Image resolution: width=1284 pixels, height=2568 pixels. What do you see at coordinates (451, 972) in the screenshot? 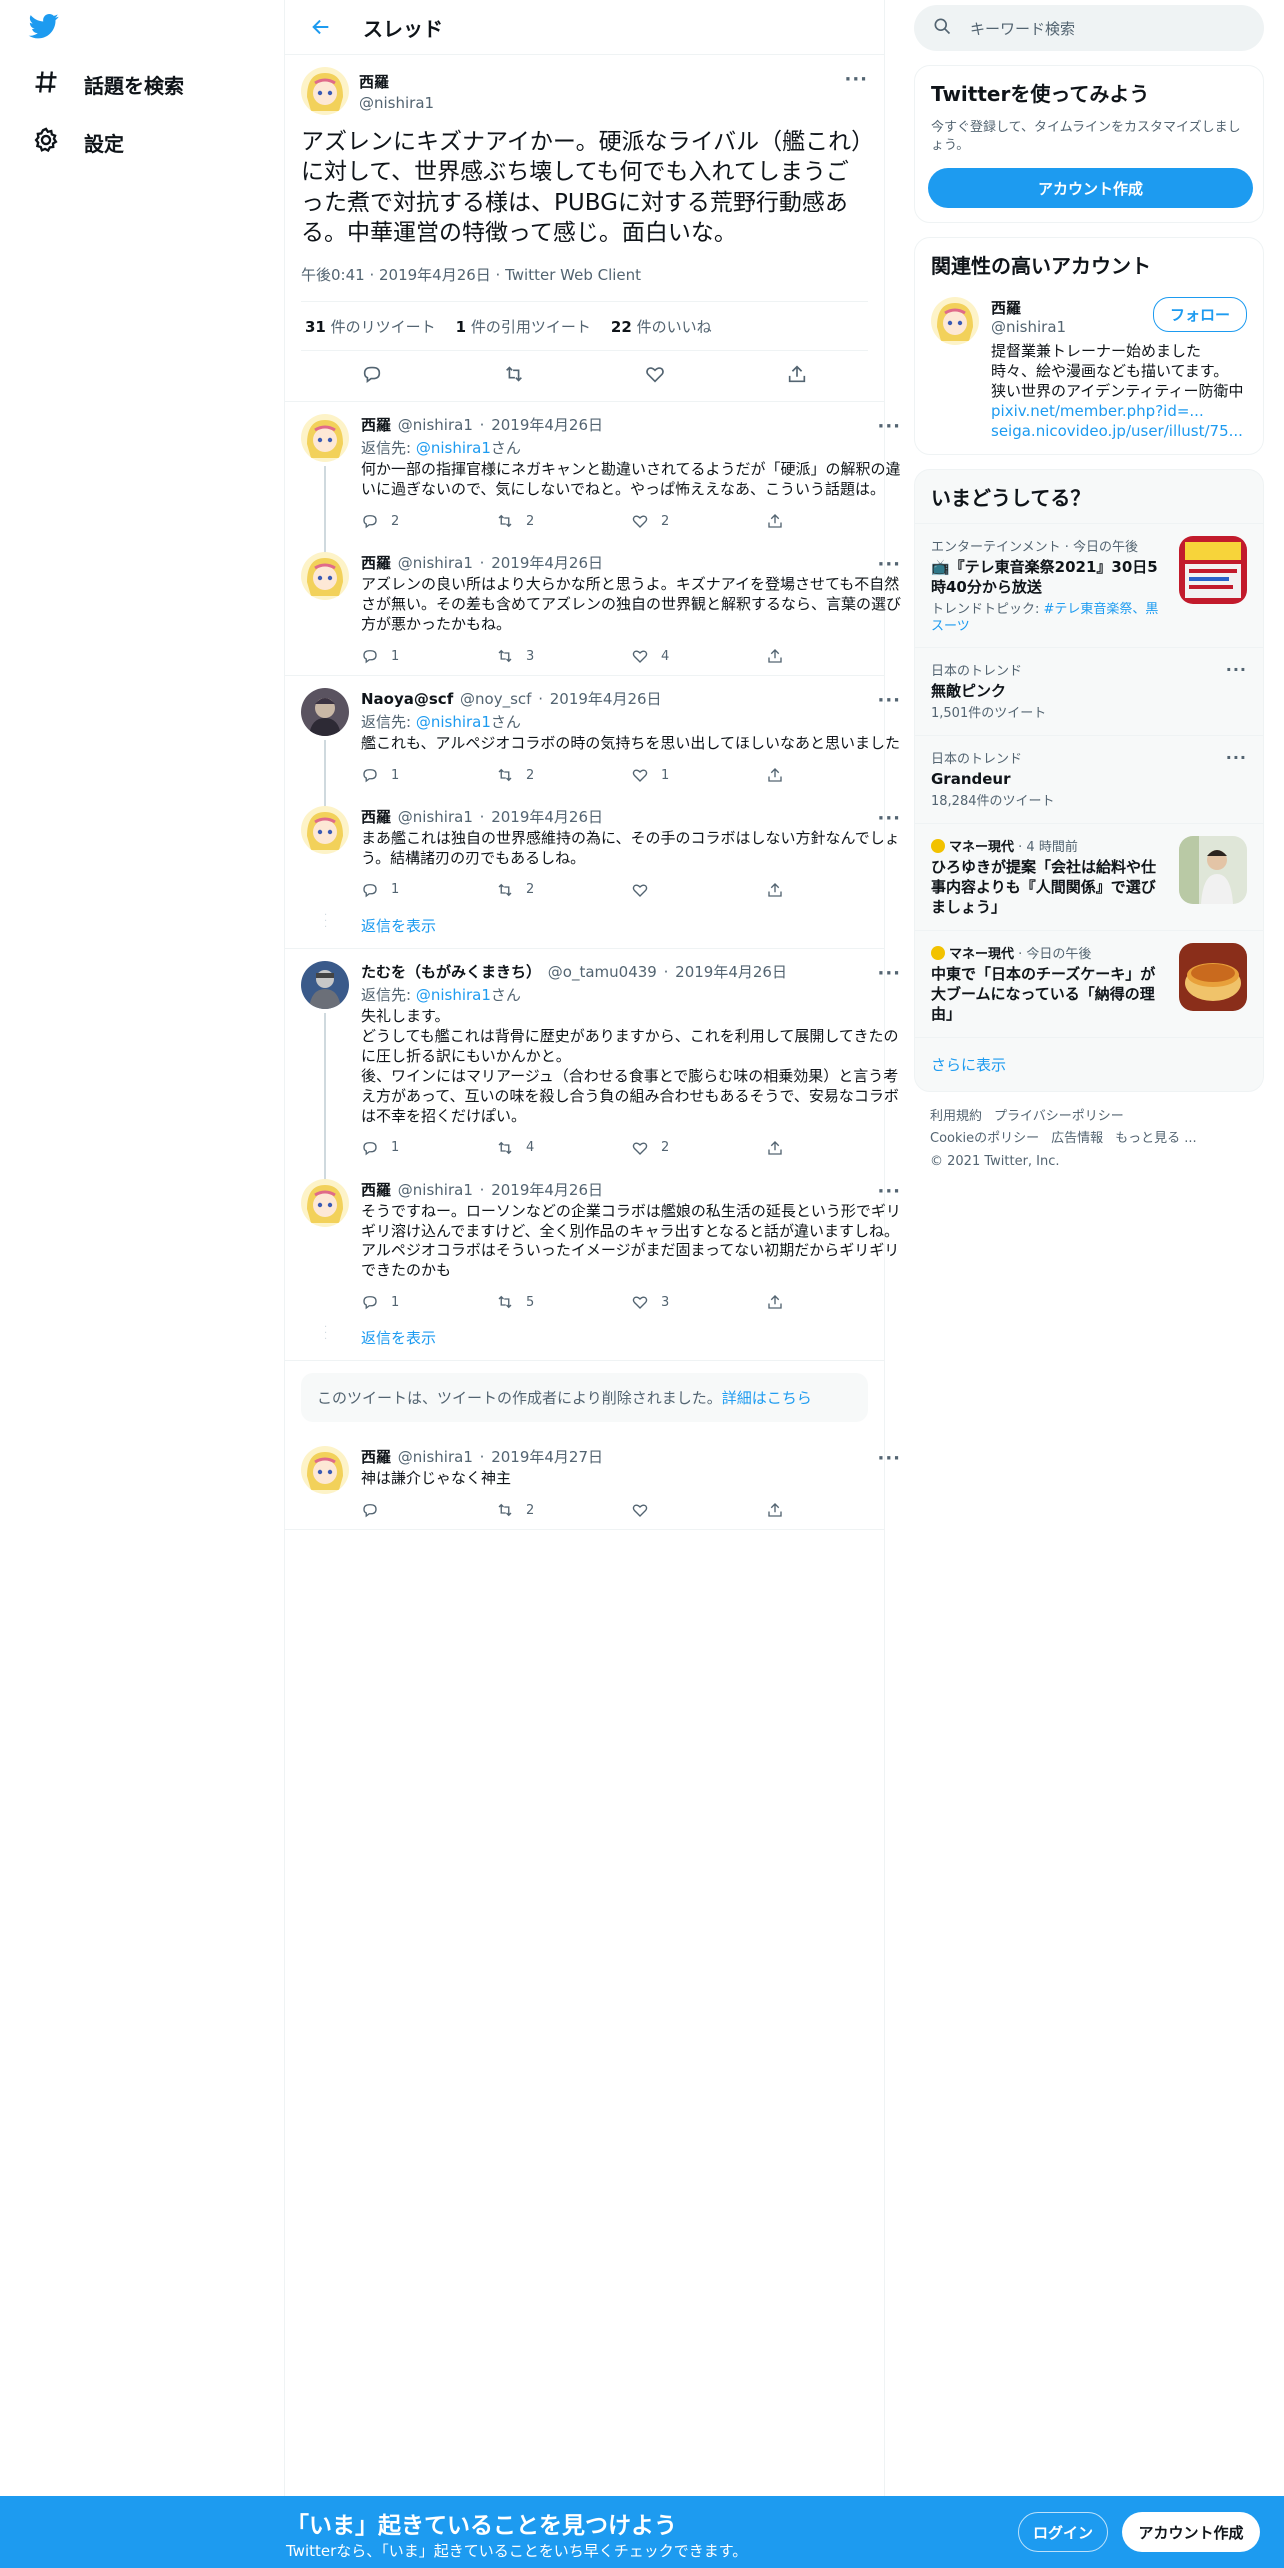
I see `author-name: たむを（もがみくまきち）` at bounding box center [451, 972].